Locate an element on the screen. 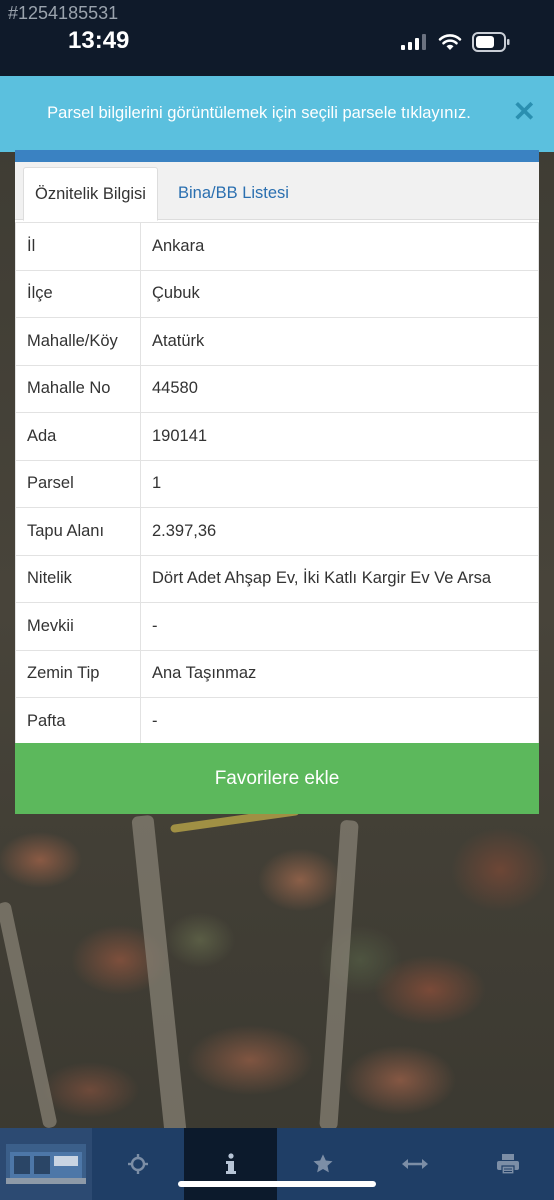  attr-key: Mahalle No is located at coordinates (78, 388).